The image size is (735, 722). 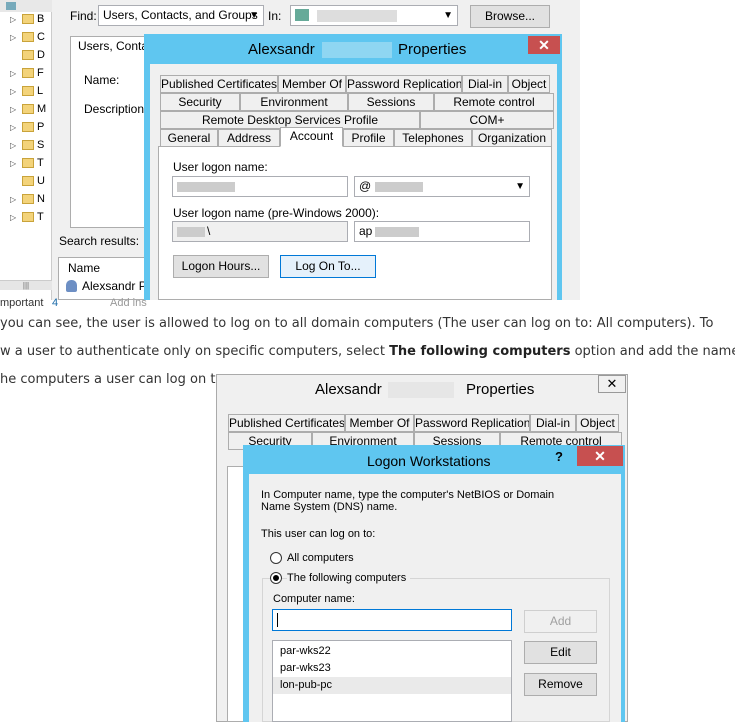 I want to click on domain-icon, so click(x=302, y=15).